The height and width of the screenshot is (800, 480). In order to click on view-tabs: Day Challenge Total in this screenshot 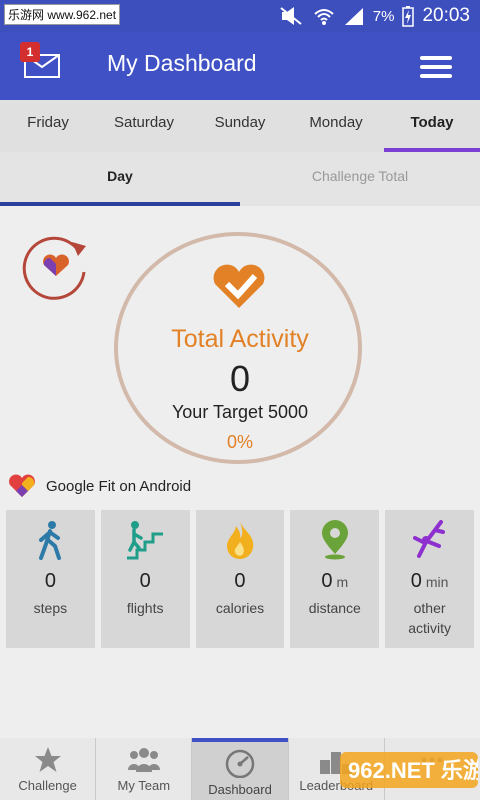, I will do `click(240, 179)`.